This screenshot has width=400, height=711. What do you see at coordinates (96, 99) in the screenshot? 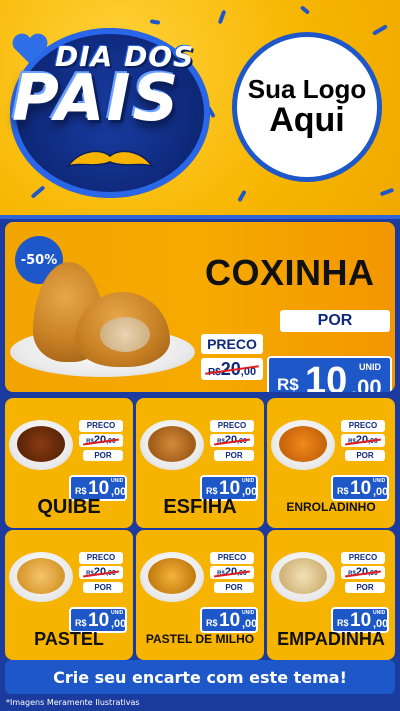
I see `title-line2: PAIS` at bounding box center [96, 99].